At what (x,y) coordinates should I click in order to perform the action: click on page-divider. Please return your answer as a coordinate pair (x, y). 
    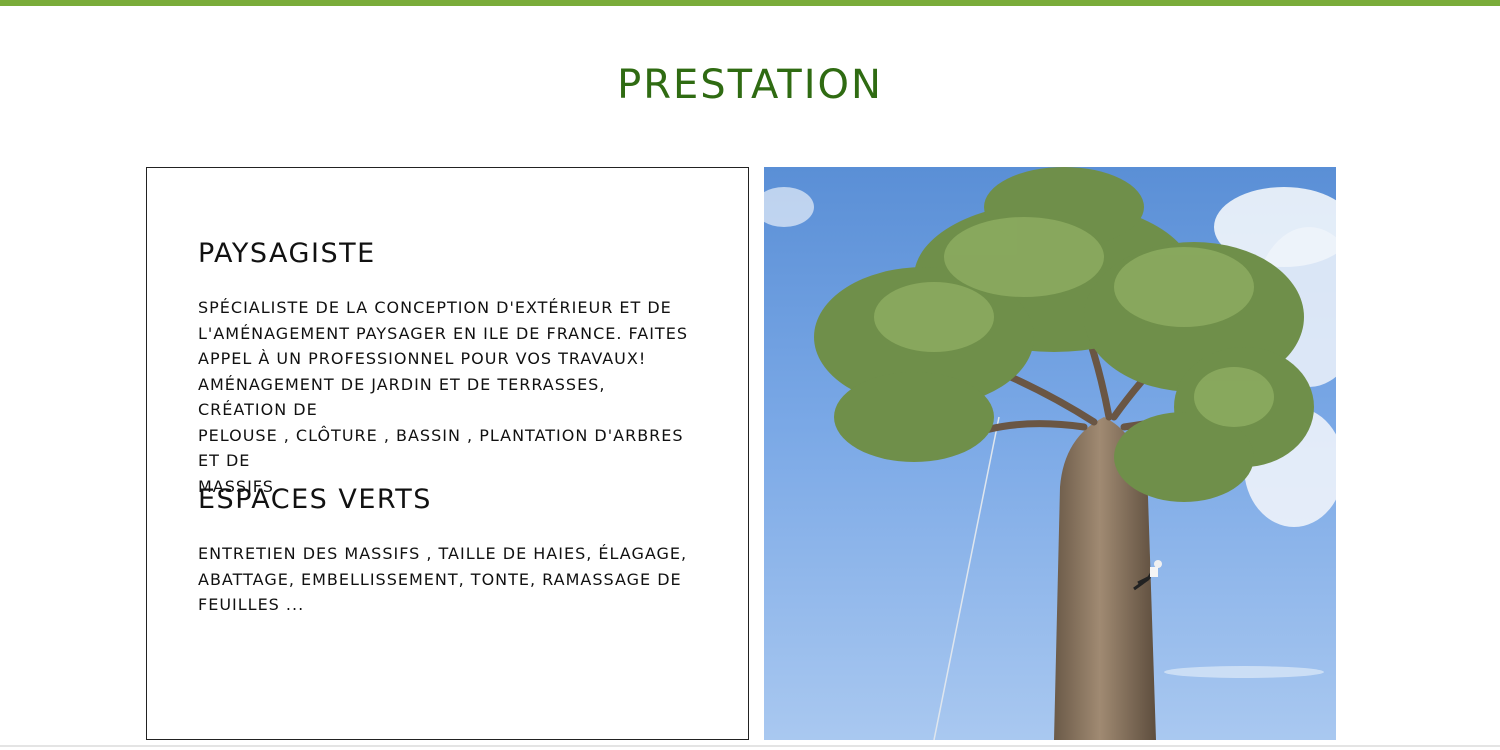
    Looking at the image, I should click on (750, 746).